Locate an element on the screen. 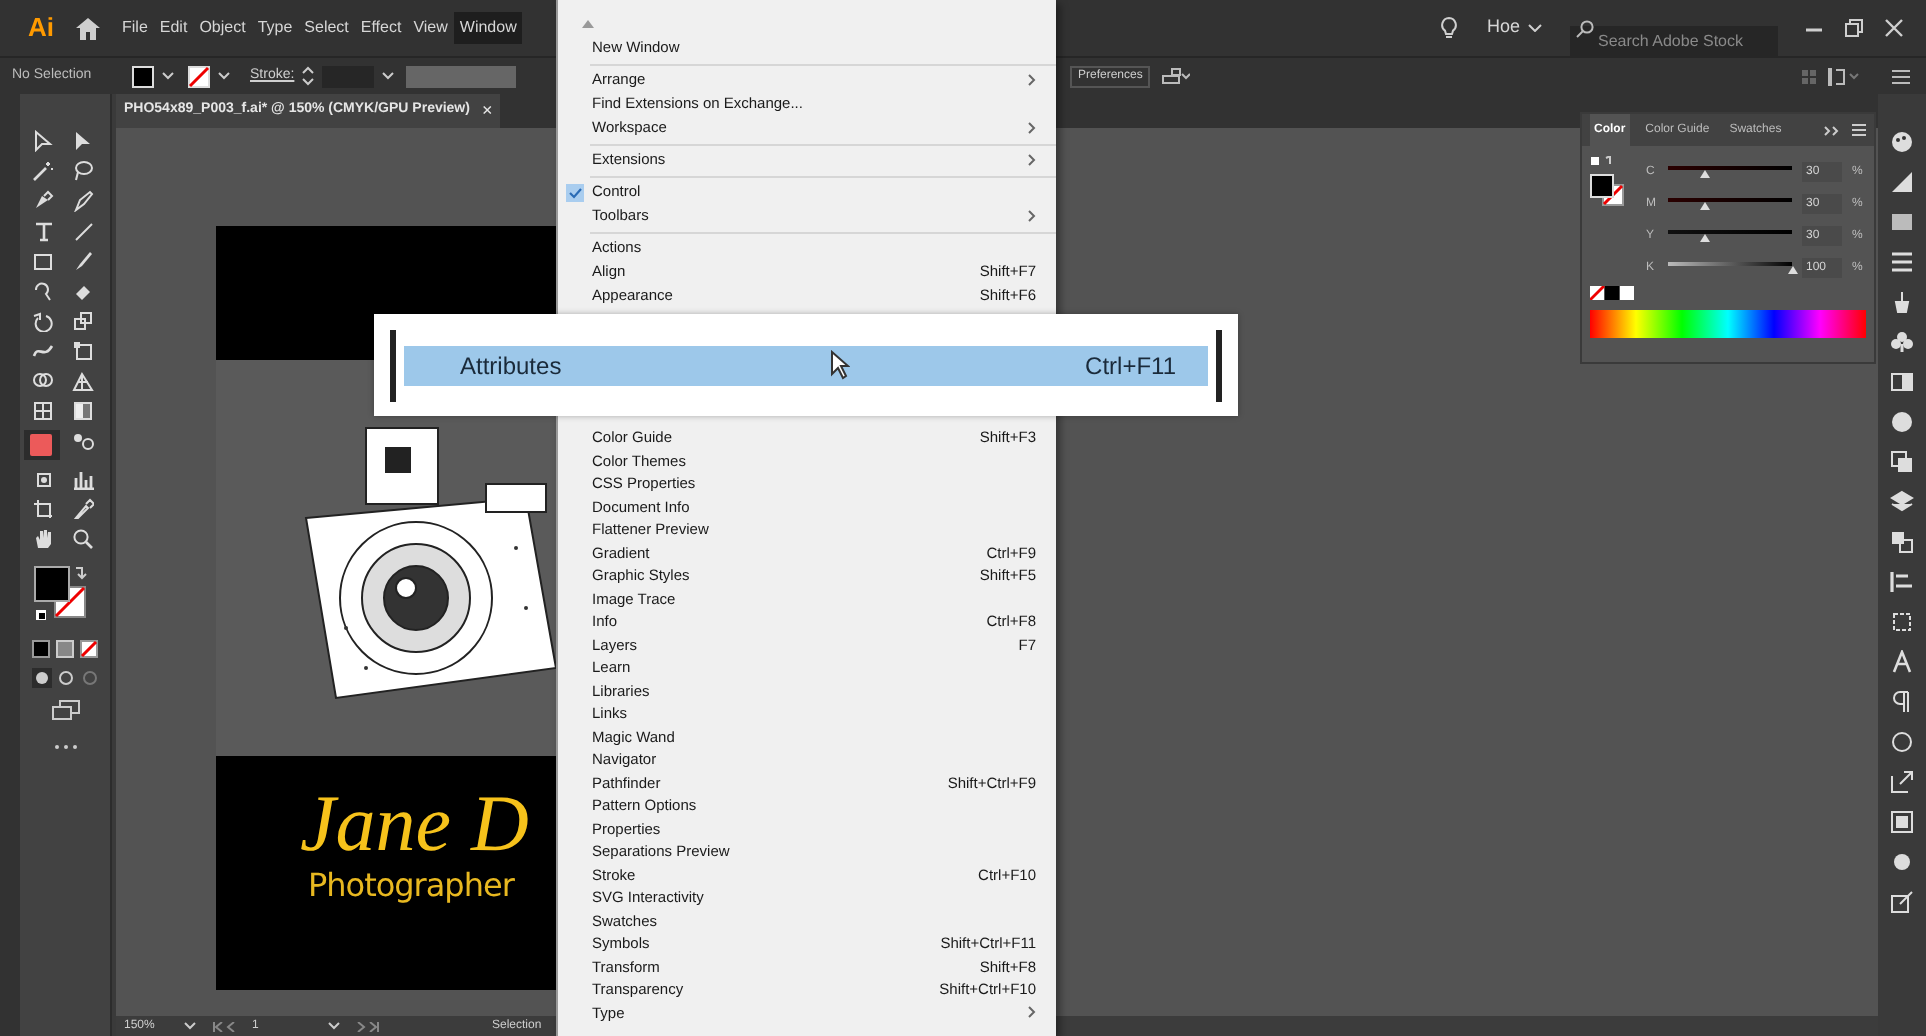 The image size is (1926, 1036). shaper-icon is located at coordinates (42, 291).